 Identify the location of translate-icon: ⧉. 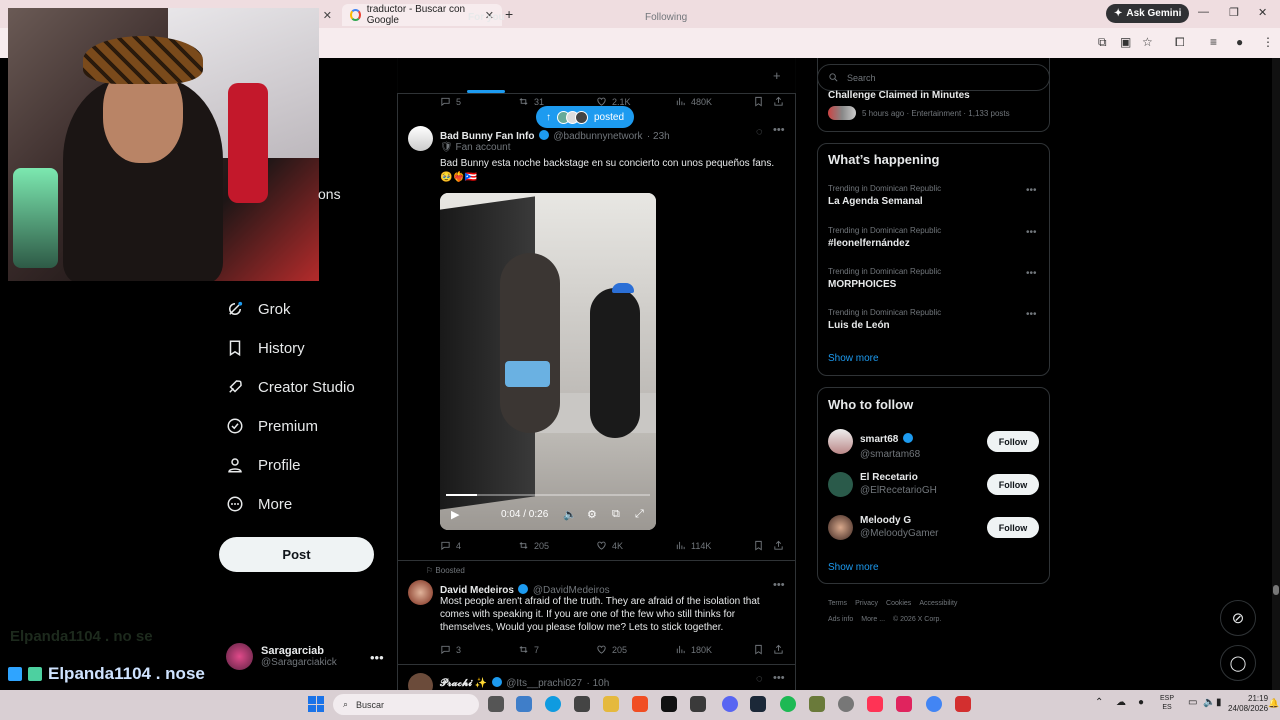
(1102, 42).